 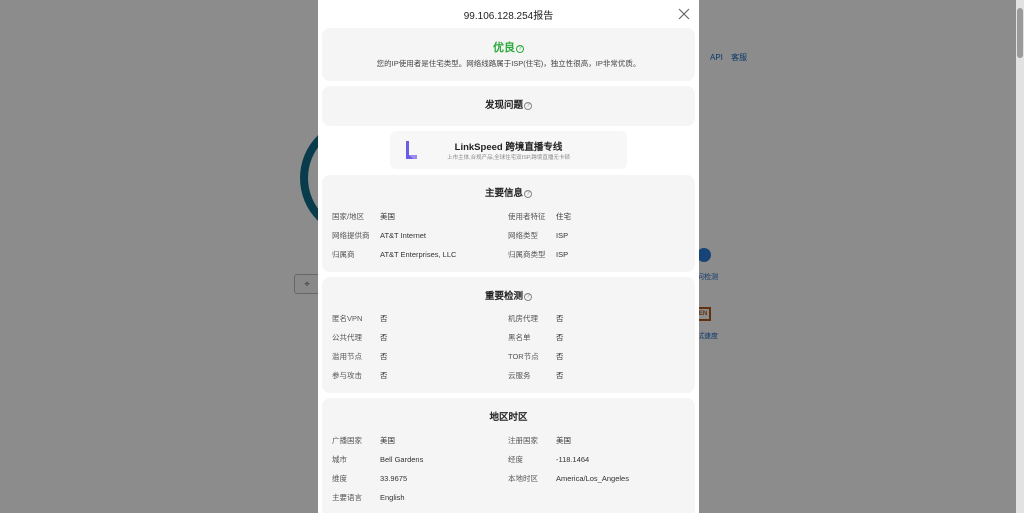 What do you see at coordinates (563, 216) in the screenshot?
I see `info-value: 住宅` at bounding box center [563, 216].